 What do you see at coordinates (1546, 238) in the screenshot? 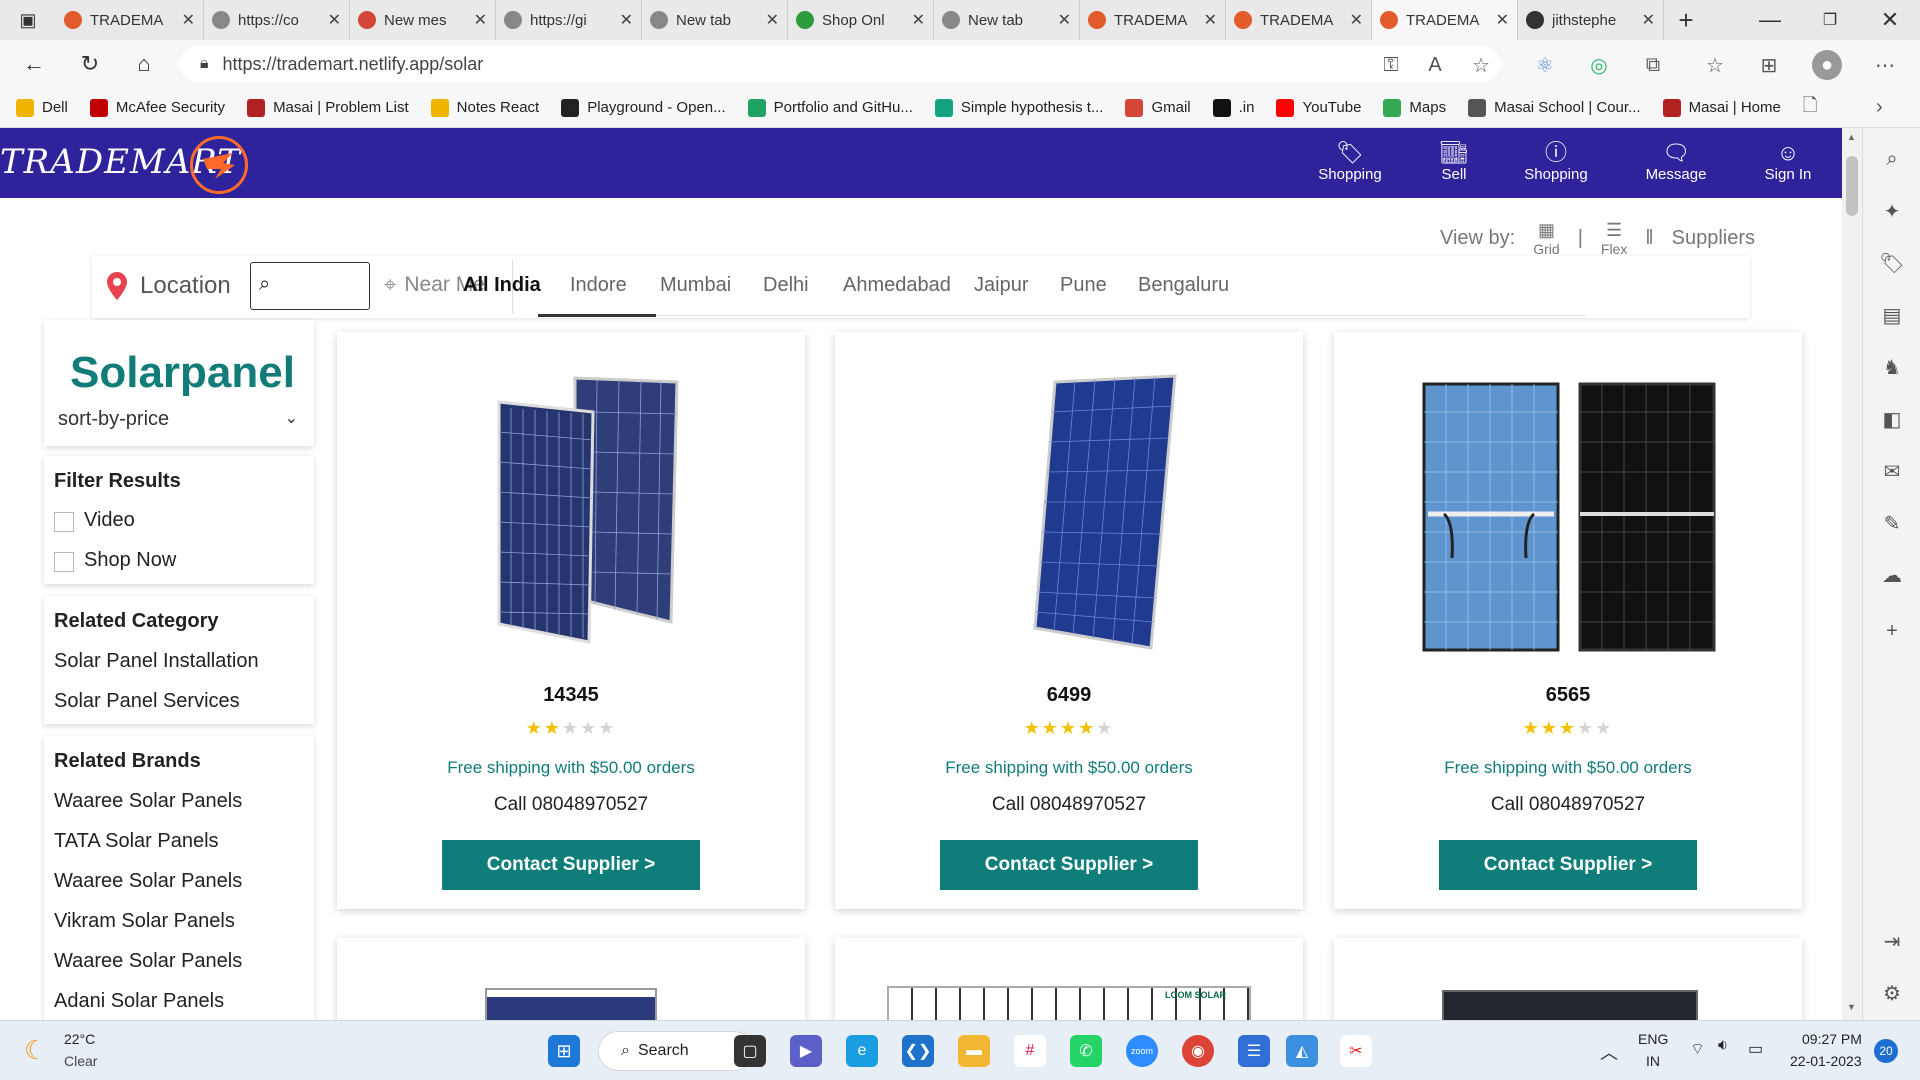
I see `view-grid-button: ▦ Grid` at bounding box center [1546, 238].